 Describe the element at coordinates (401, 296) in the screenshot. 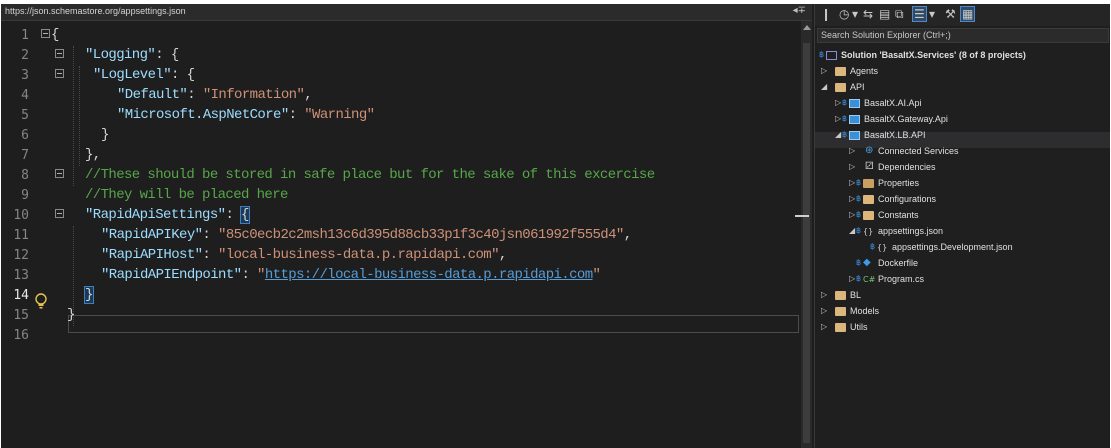

I see `code-line-current: 14 }` at that location.